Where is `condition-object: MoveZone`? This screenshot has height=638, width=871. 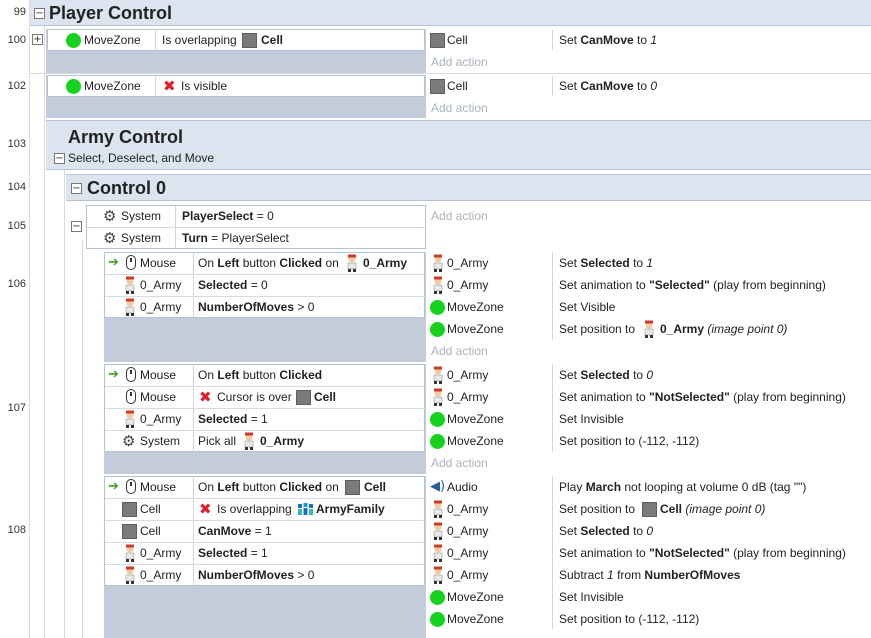
condition-object: MoveZone is located at coordinates (112, 40).